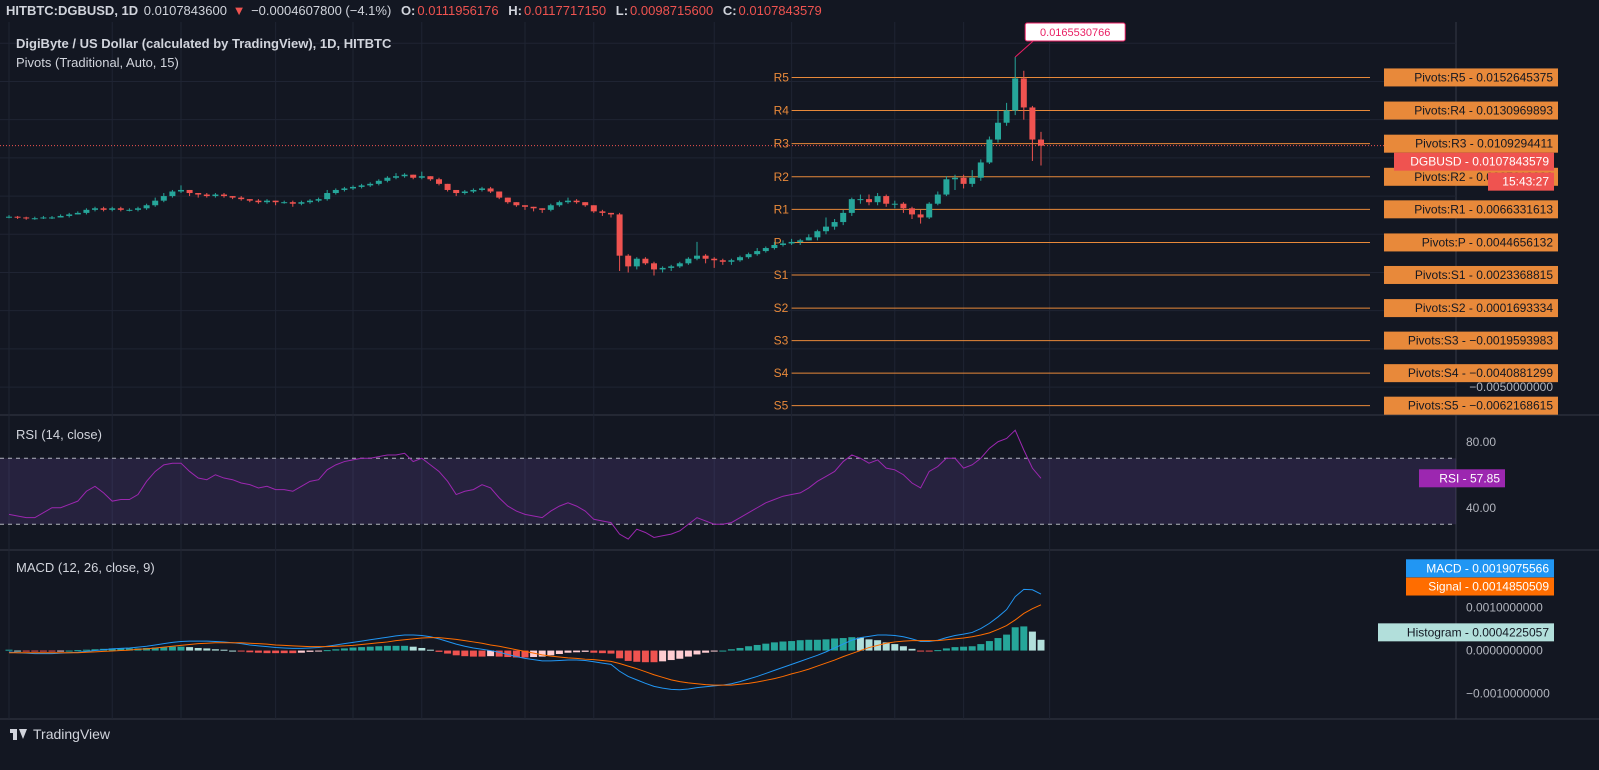  What do you see at coordinates (1480, 568) in the screenshot?
I see `macd-tag: MACD - 0.0019075566` at bounding box center [1480, 568].